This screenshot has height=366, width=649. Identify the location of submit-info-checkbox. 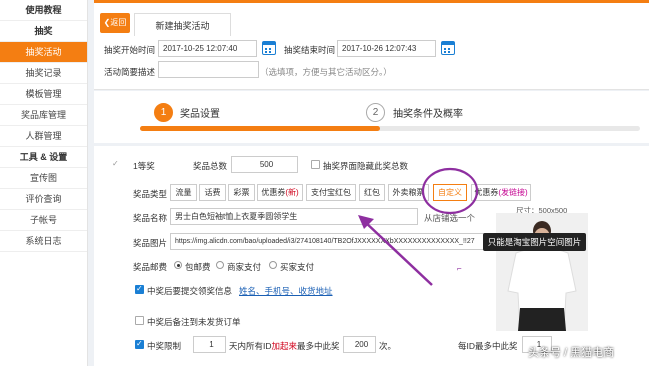
(139, 289).